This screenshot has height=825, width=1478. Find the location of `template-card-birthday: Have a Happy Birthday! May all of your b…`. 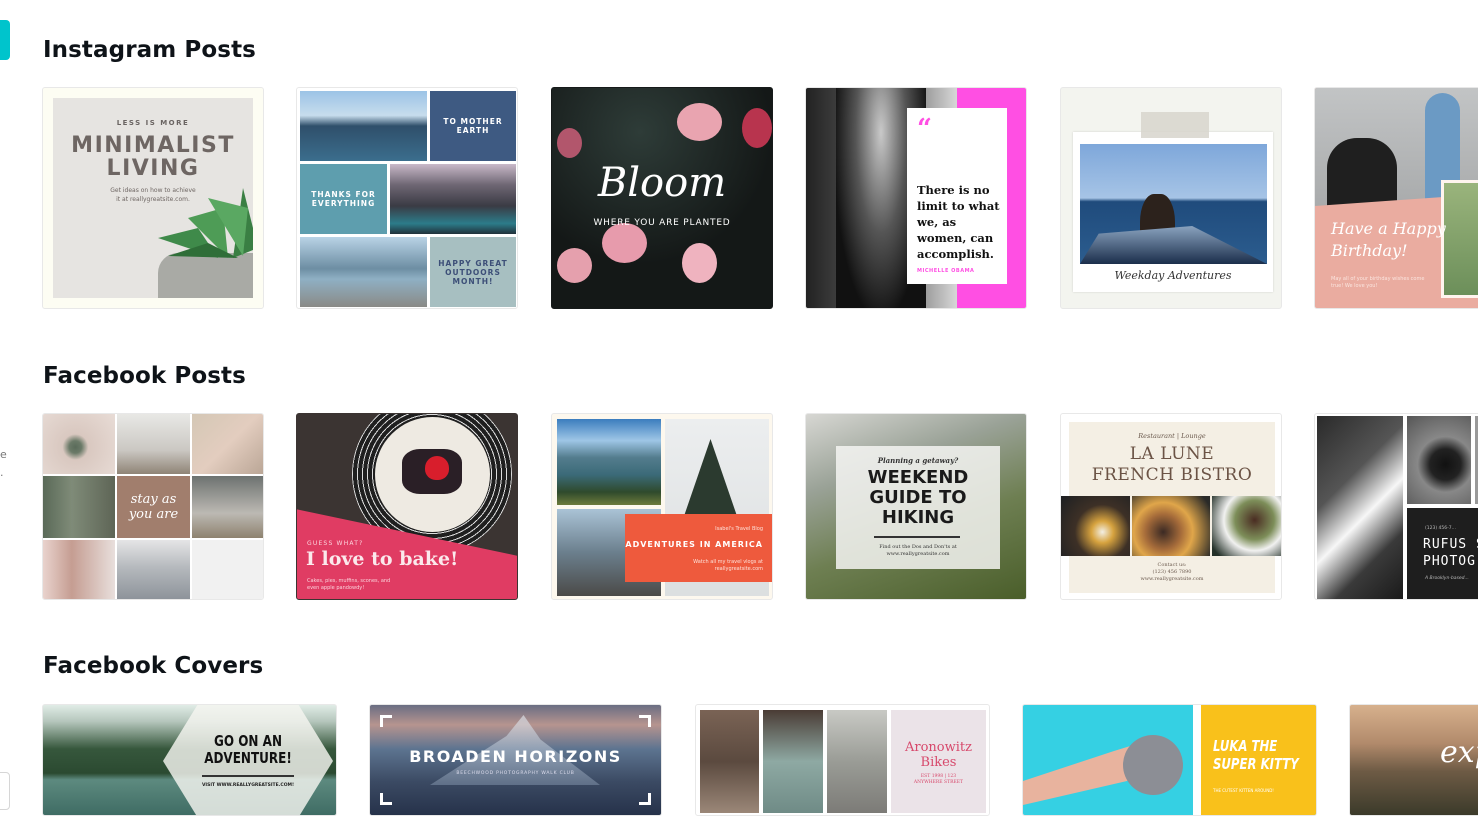

template-card-birthday: Have a Happy Birthday! May all of your b… is located at coordinates (1396, 198).